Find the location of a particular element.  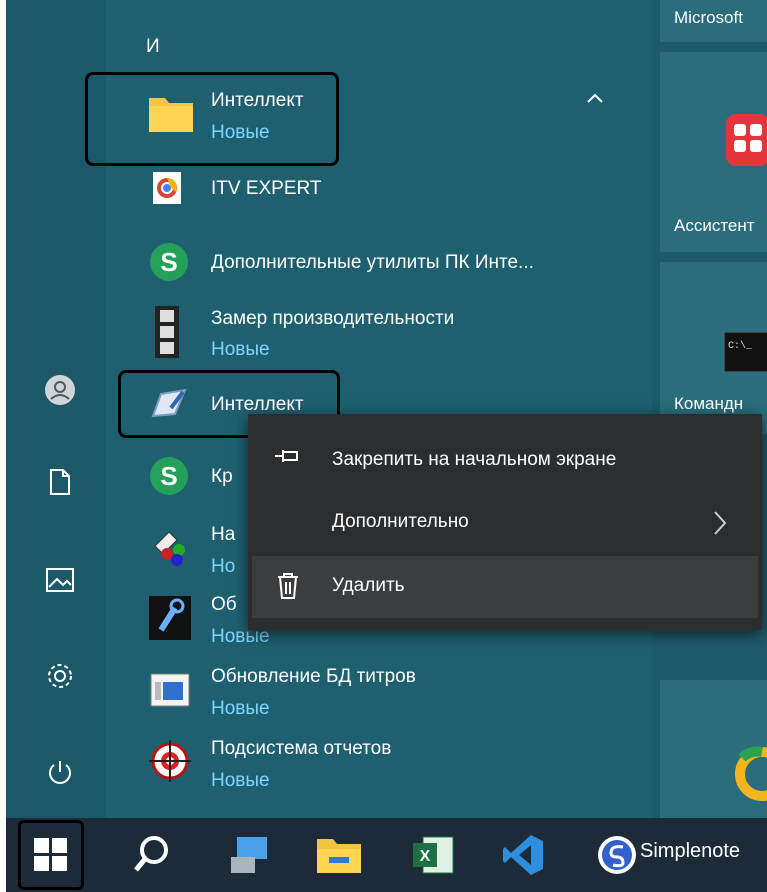

excel-icon: X is located at coordinates (433, 855).